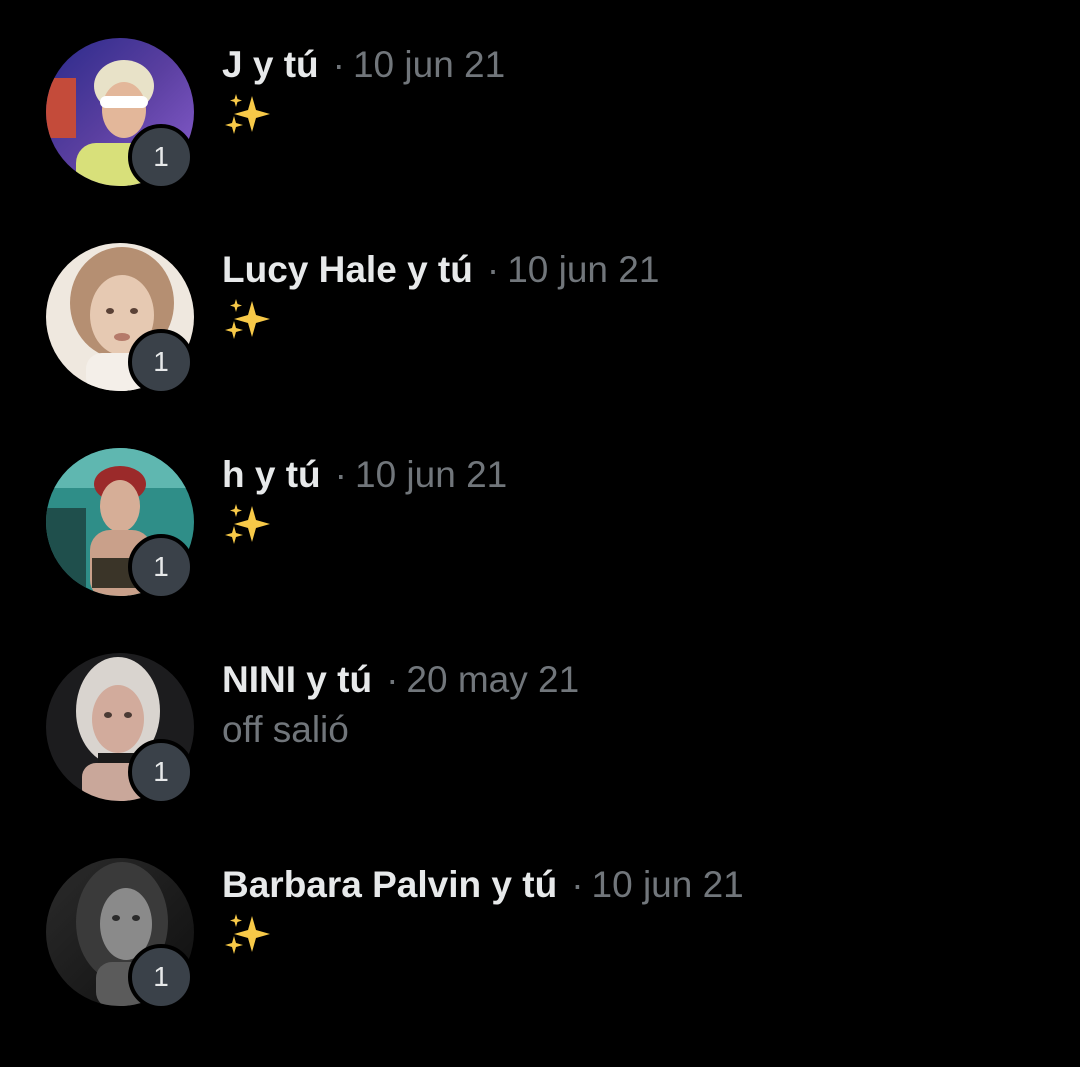 This screenshot has width=1080, height=1067. Describe the element at coordinates (297, 679) in the screenshot. I see `conversation-name: NINI y tú` at that location.